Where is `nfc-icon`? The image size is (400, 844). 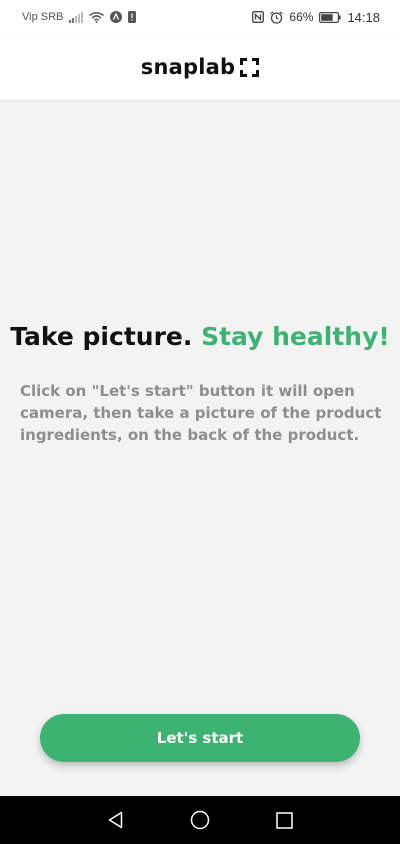 nfc-icon is located at coordinates (258, 17).